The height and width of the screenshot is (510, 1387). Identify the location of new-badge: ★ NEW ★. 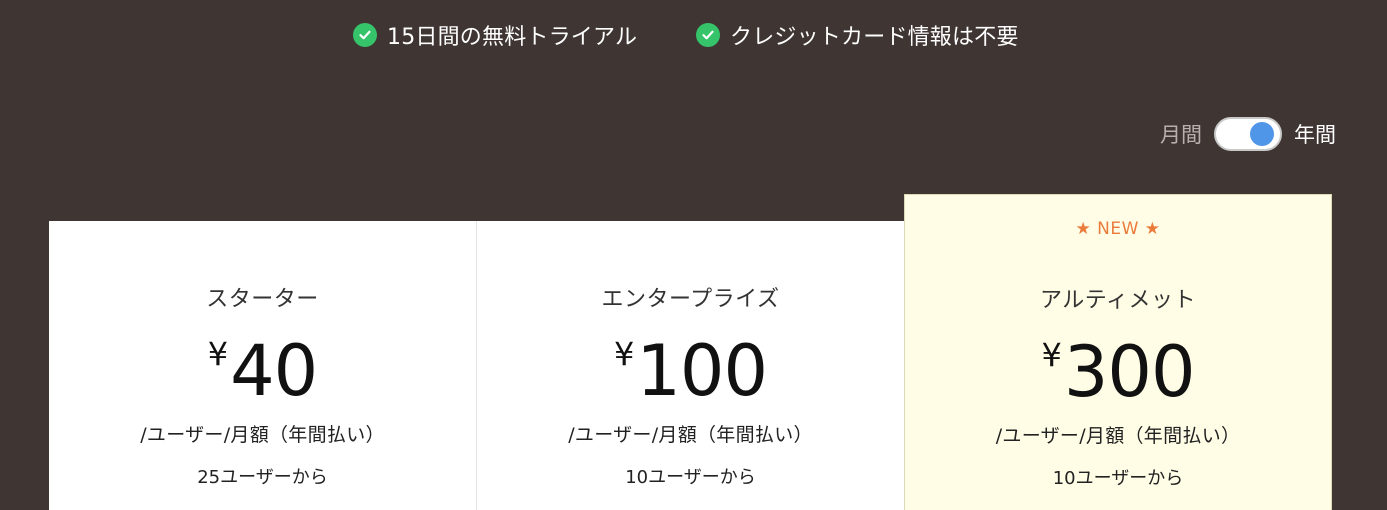
(1118, 229).